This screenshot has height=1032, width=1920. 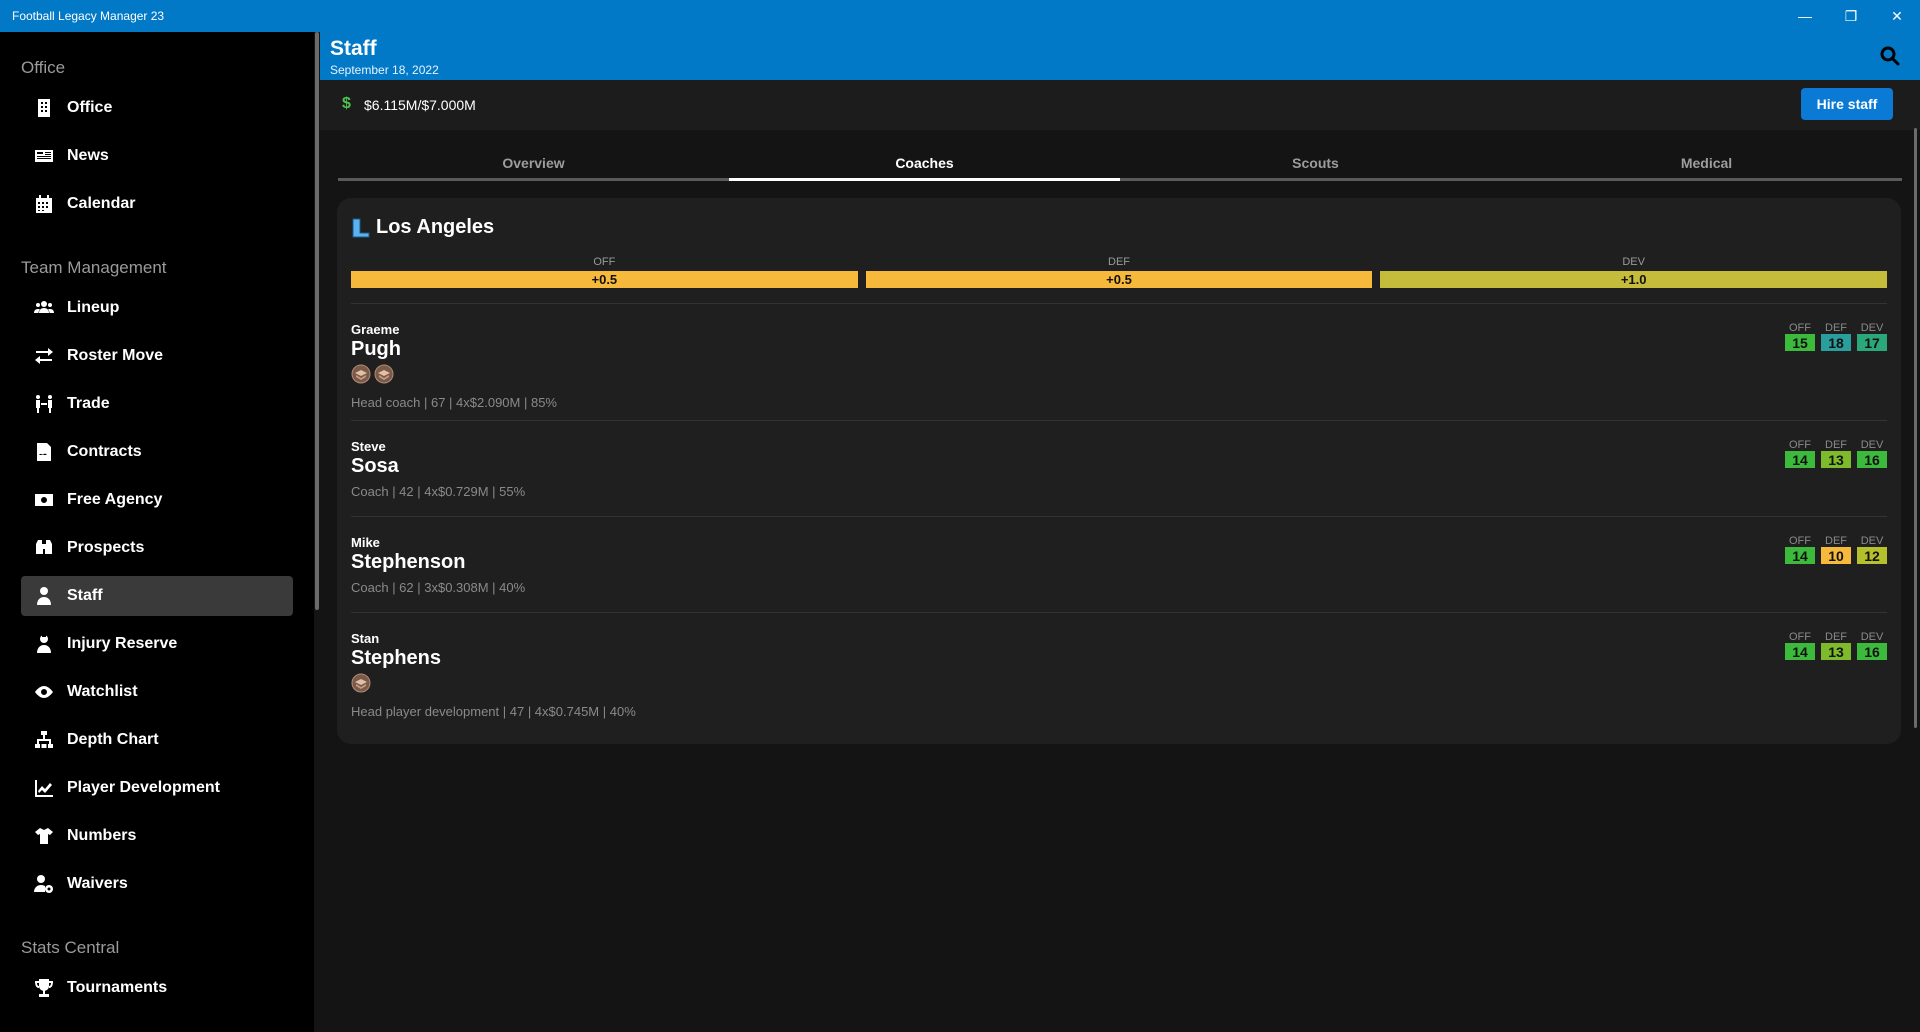 I want to click on staff-info: Head coach | 67 | 4x$2.090M | 85%, so click(x=454, y=402).